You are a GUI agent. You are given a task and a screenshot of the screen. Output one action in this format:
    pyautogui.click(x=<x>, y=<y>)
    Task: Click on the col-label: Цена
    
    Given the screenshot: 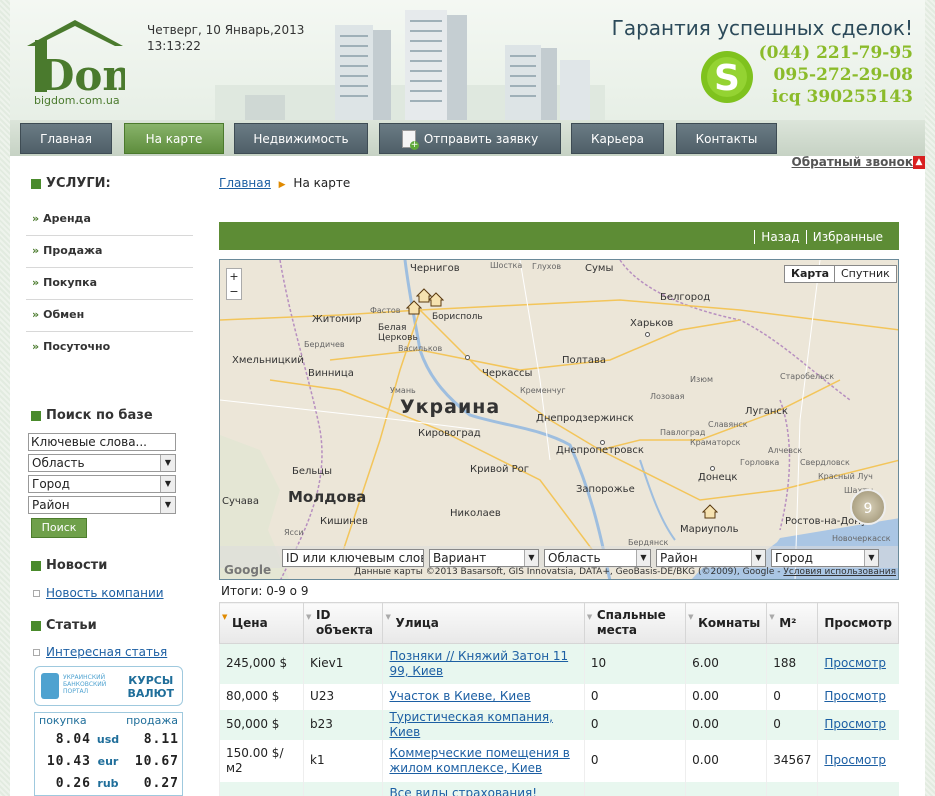 What is the action you would take?
    pyautogui.click(x=250, y=622)
    